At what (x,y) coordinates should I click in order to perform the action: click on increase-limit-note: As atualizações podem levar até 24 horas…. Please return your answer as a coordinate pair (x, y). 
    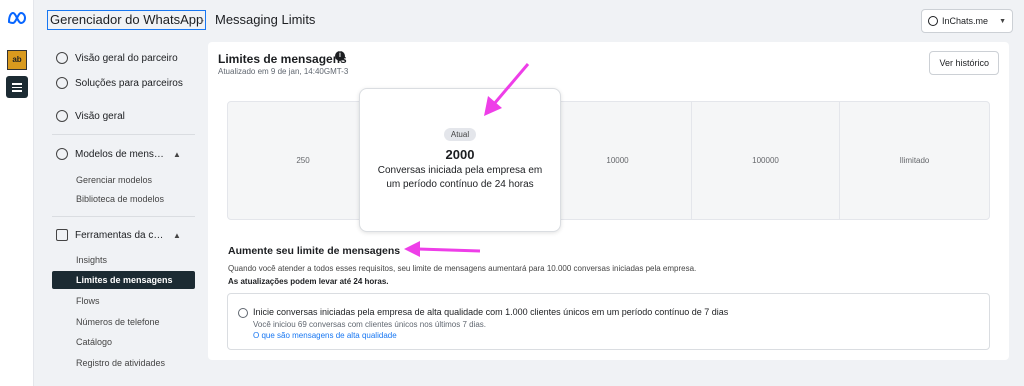
    Looking at the image, I should click on (308, 281).